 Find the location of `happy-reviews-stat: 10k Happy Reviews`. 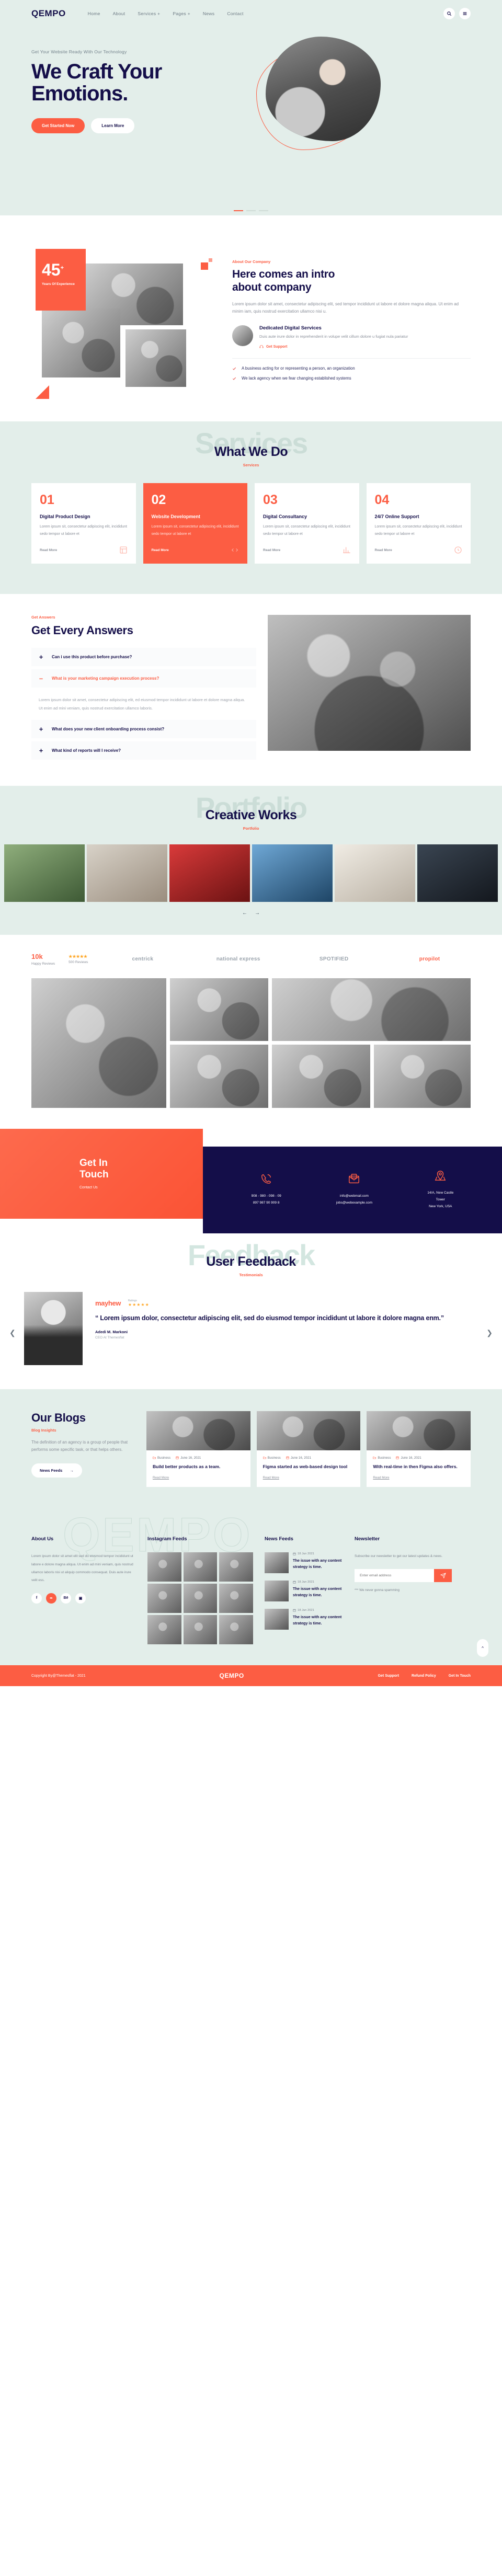

happy-reviews-stat: 10k Happy Reviews is located at coordinates (43, 959).